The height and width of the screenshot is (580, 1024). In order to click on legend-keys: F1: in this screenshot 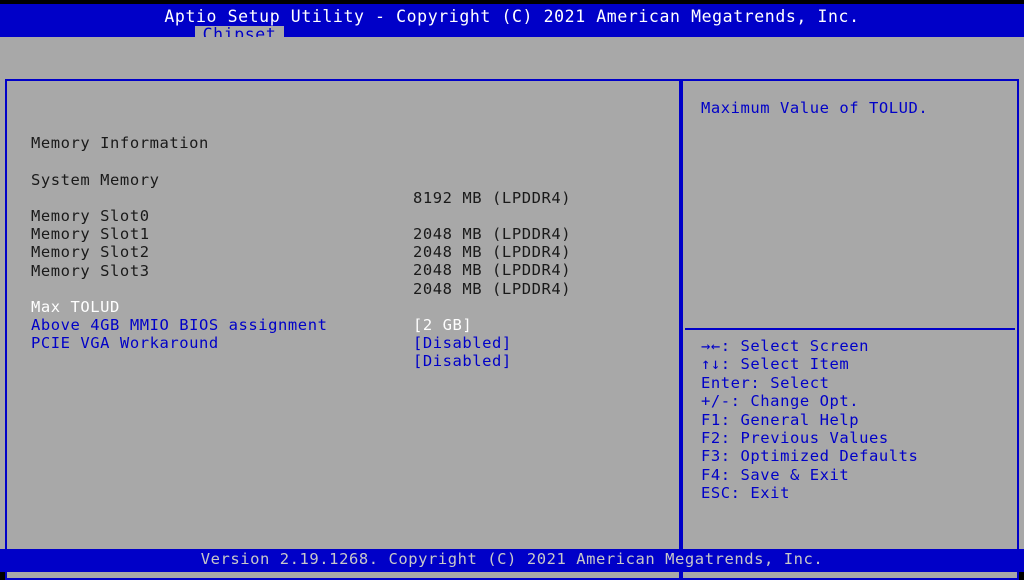, I will do `click(716, 419)`.